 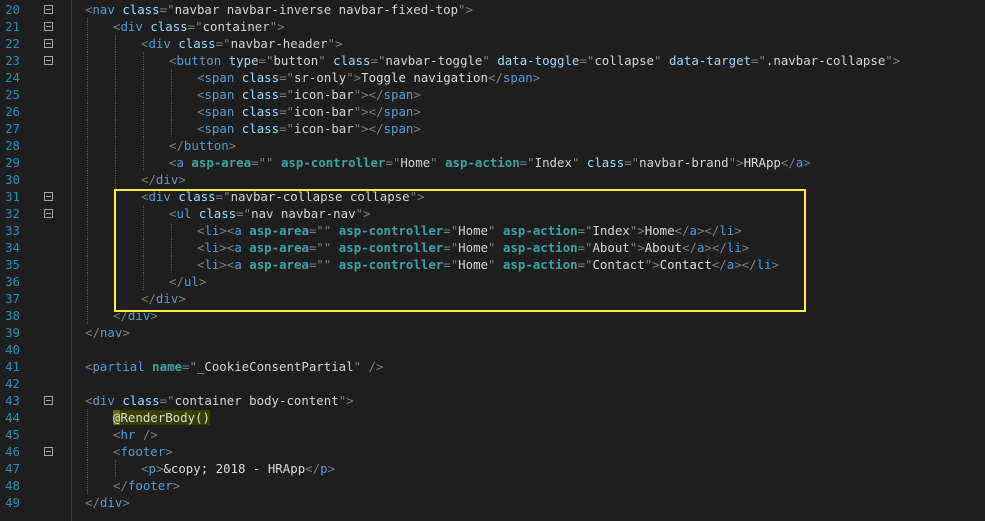 I want to click on code-token: asp-controller, so click(x=333, y=162).